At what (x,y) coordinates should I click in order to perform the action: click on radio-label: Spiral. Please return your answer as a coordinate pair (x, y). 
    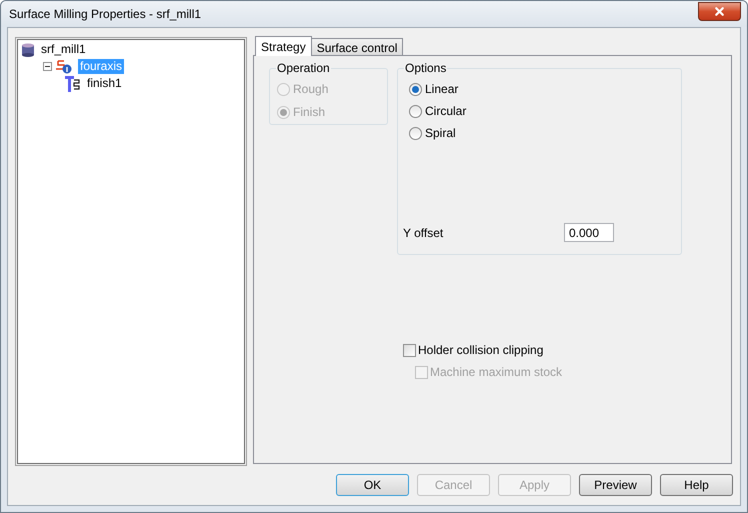
    Looking at the image, I should click on (440, 133).